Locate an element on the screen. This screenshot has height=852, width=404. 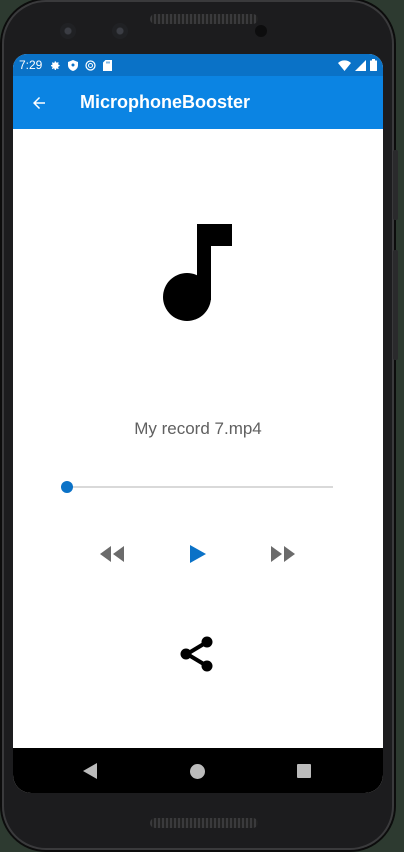
back-triangle-icon is located at coordinates (90, 771).